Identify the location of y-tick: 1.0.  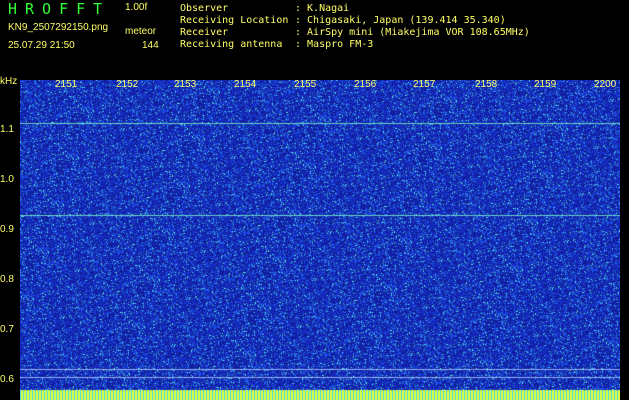
(7, 179).